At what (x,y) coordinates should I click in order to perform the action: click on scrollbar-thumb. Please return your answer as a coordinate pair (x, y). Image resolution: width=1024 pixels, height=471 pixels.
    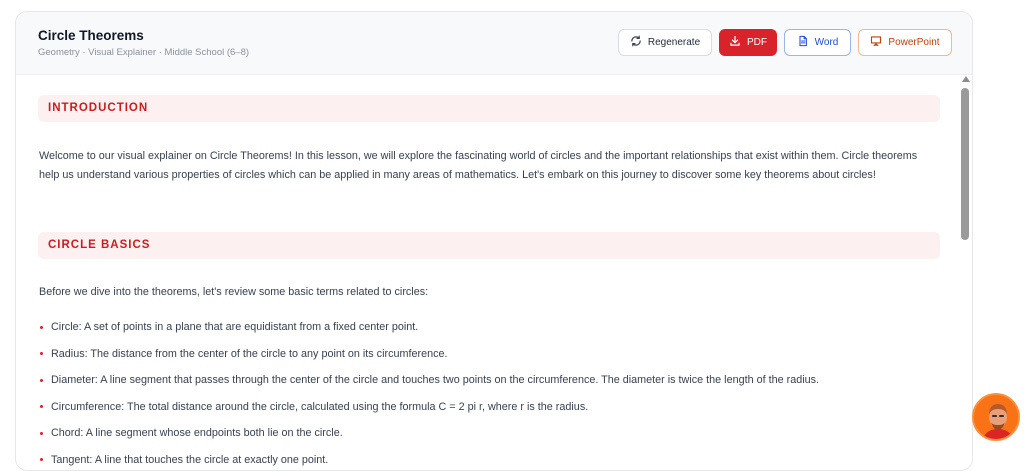
    Looking at the image, I should click on (965, 164).